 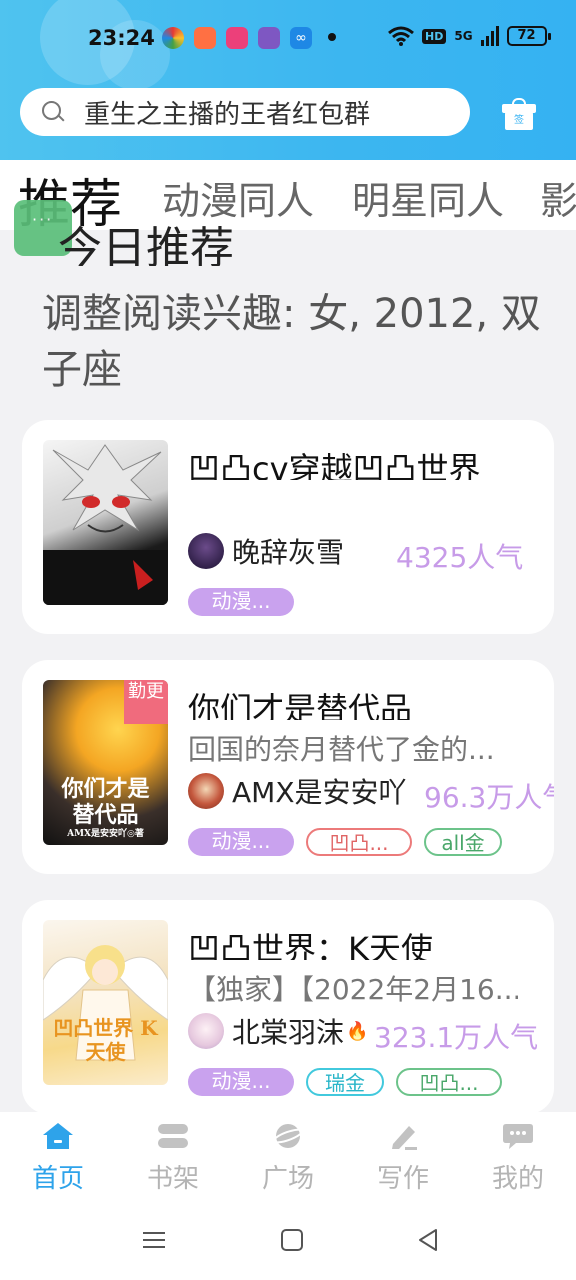 I want to click on app-header: 23:24 ∞ HD 5G 72 重生之主播的王者红包群 签, so click(x=288, y=80).